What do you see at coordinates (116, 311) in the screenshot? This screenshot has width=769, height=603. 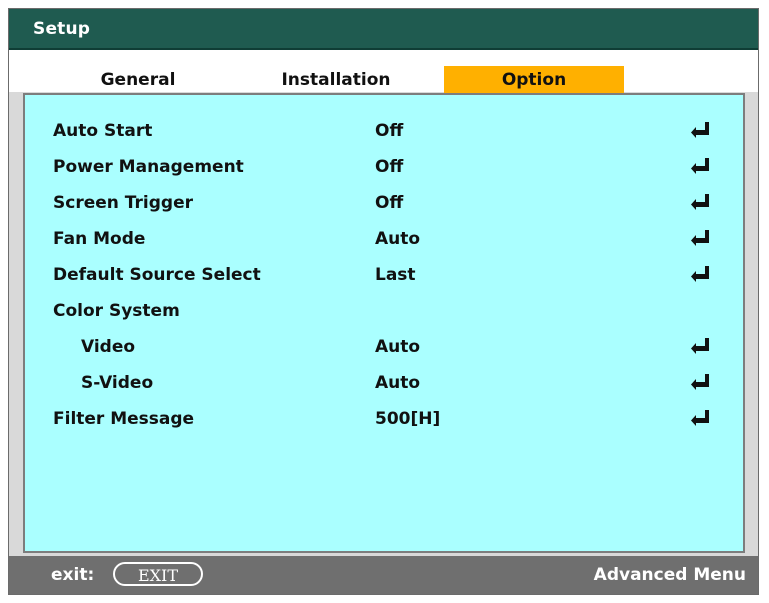 I see `setting-section-label: Color System` at bounding box center [116, 311].